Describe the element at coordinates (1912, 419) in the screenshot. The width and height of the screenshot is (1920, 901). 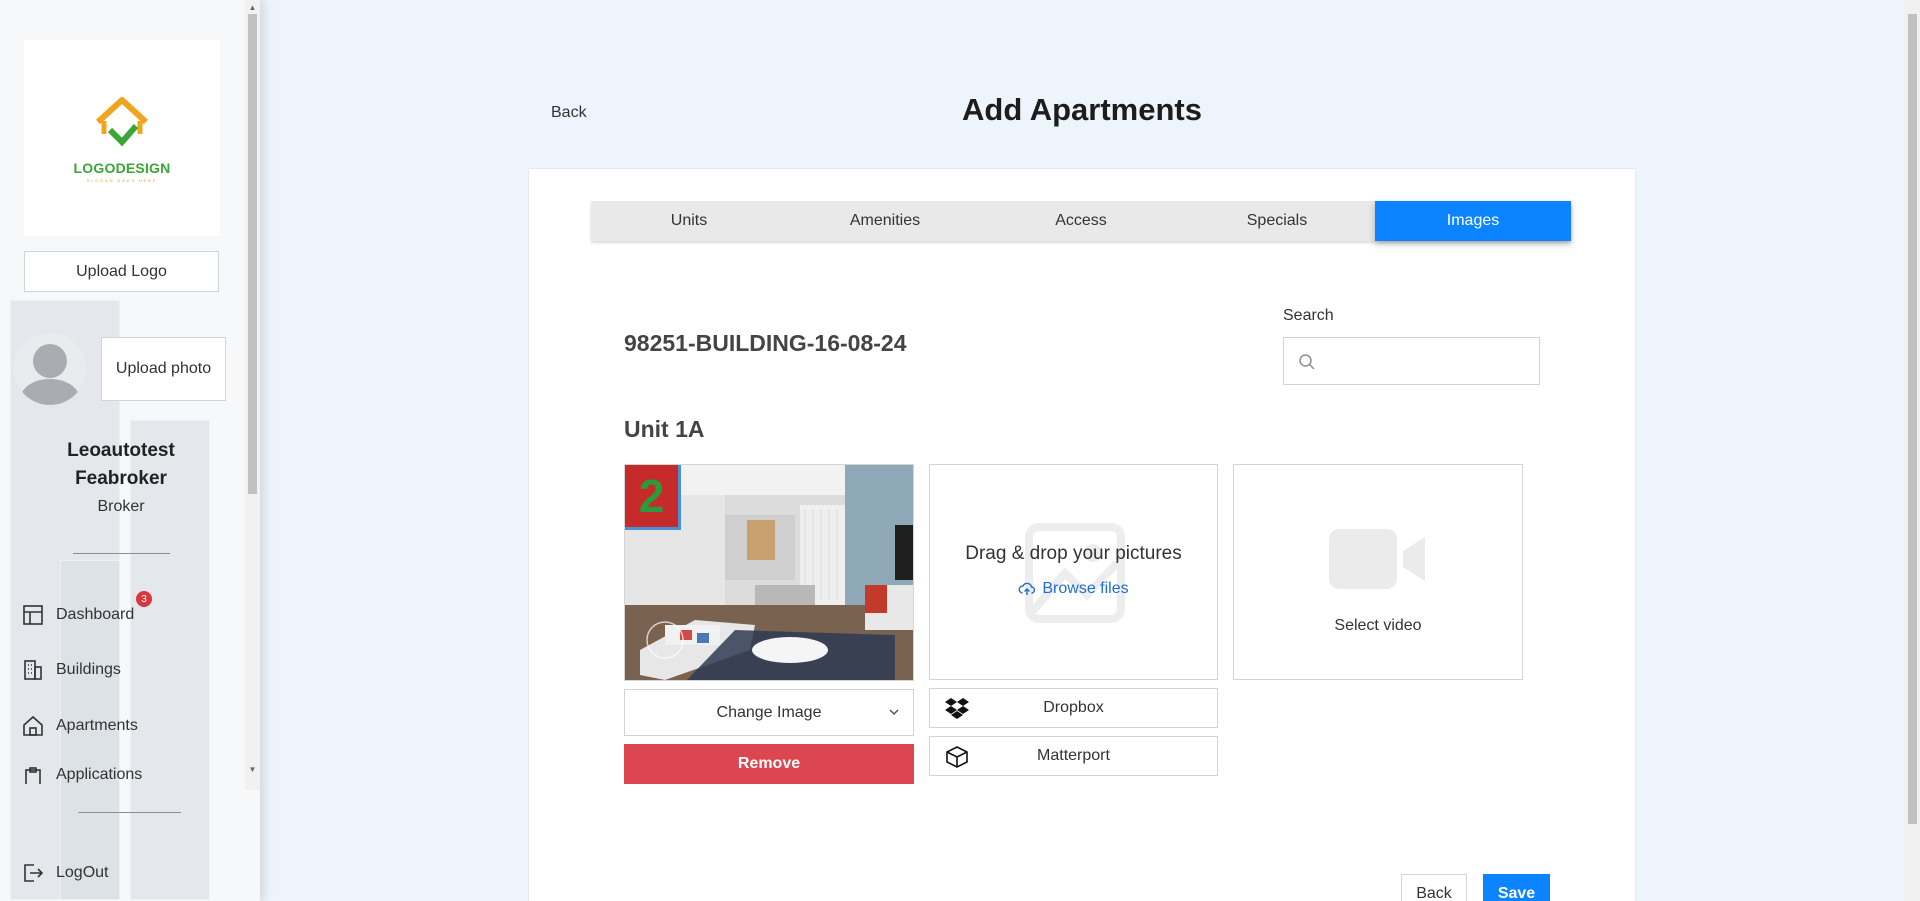
I see `page-scroll-thumb` at that location.